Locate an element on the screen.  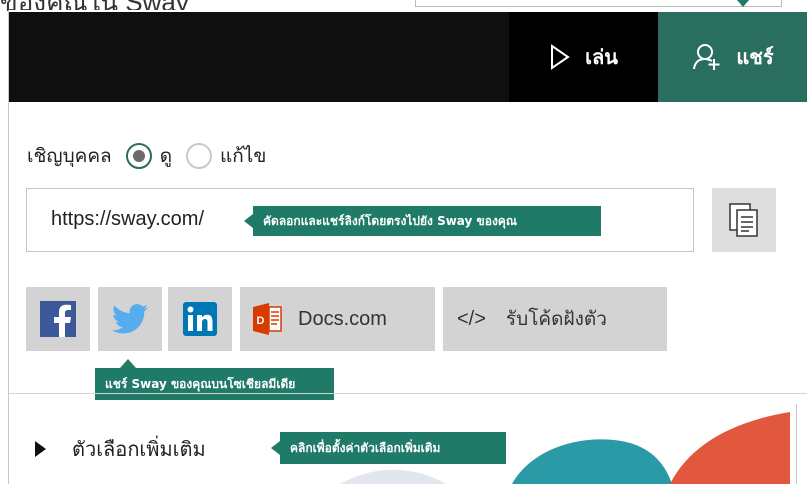
play-label: เล่น is located at coordinates (601, 57).